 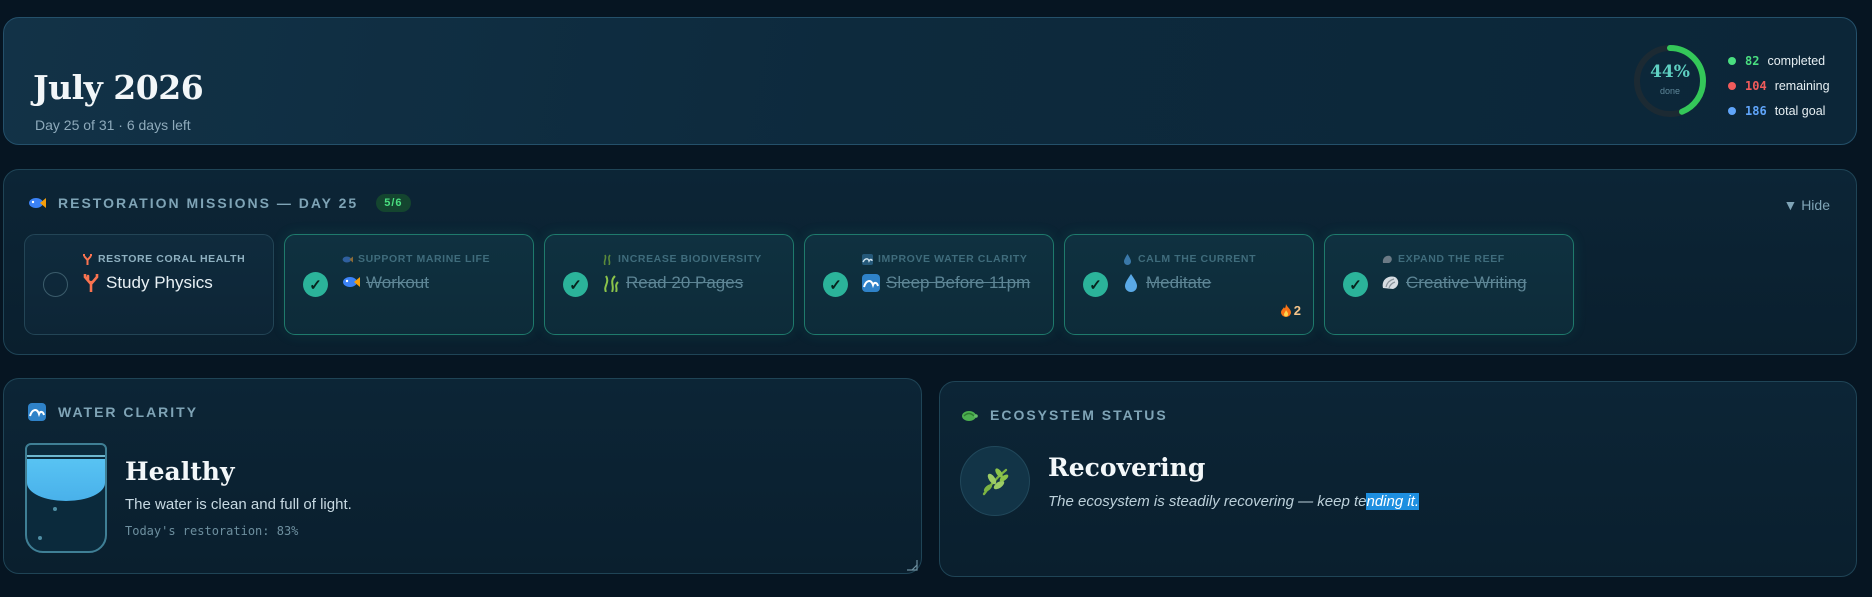 I want to click on page-title: July 2026, so click(x=118, y=87).